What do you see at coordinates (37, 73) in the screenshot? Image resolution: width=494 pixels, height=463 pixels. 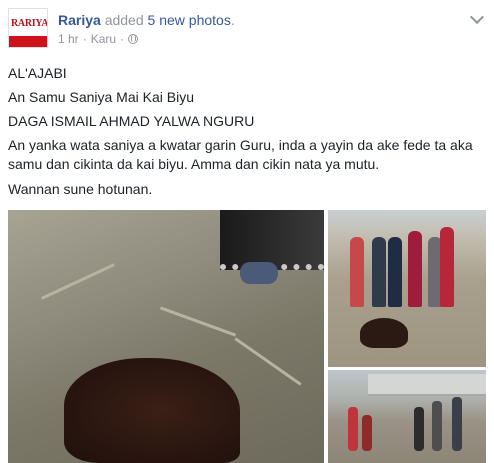 I see `post-text-line: AL'AJABI` at bounding box center [37, 73].